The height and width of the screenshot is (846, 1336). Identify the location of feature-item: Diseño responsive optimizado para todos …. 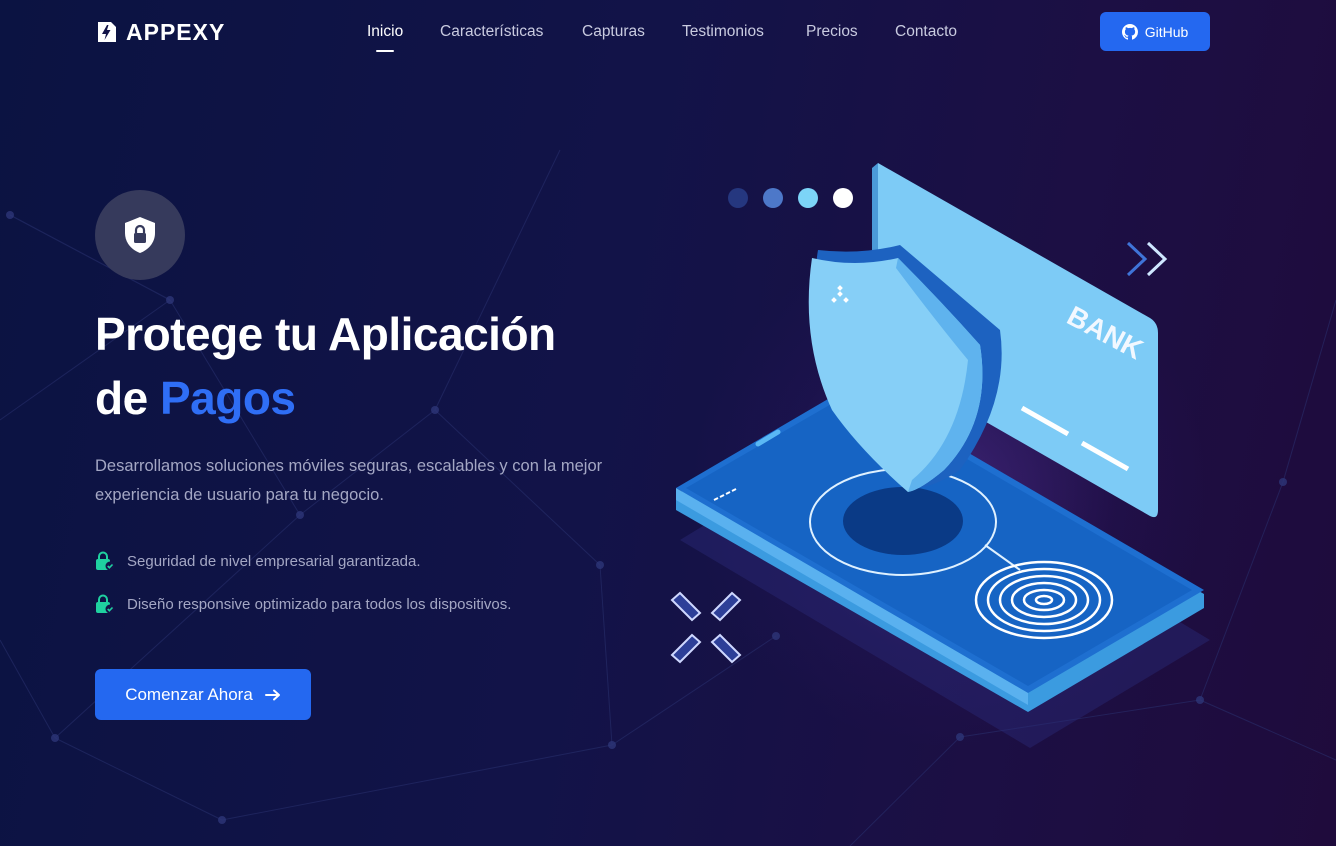
(303, 604).